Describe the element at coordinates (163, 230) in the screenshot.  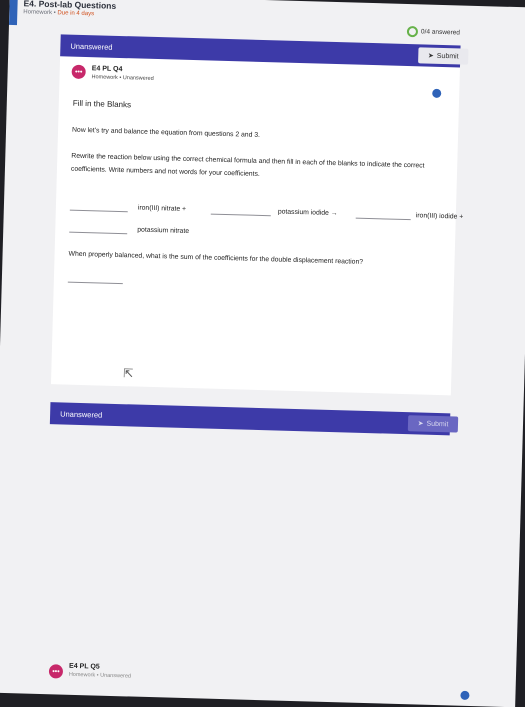
I see `product-2-label: potassium nitrate` at that location.